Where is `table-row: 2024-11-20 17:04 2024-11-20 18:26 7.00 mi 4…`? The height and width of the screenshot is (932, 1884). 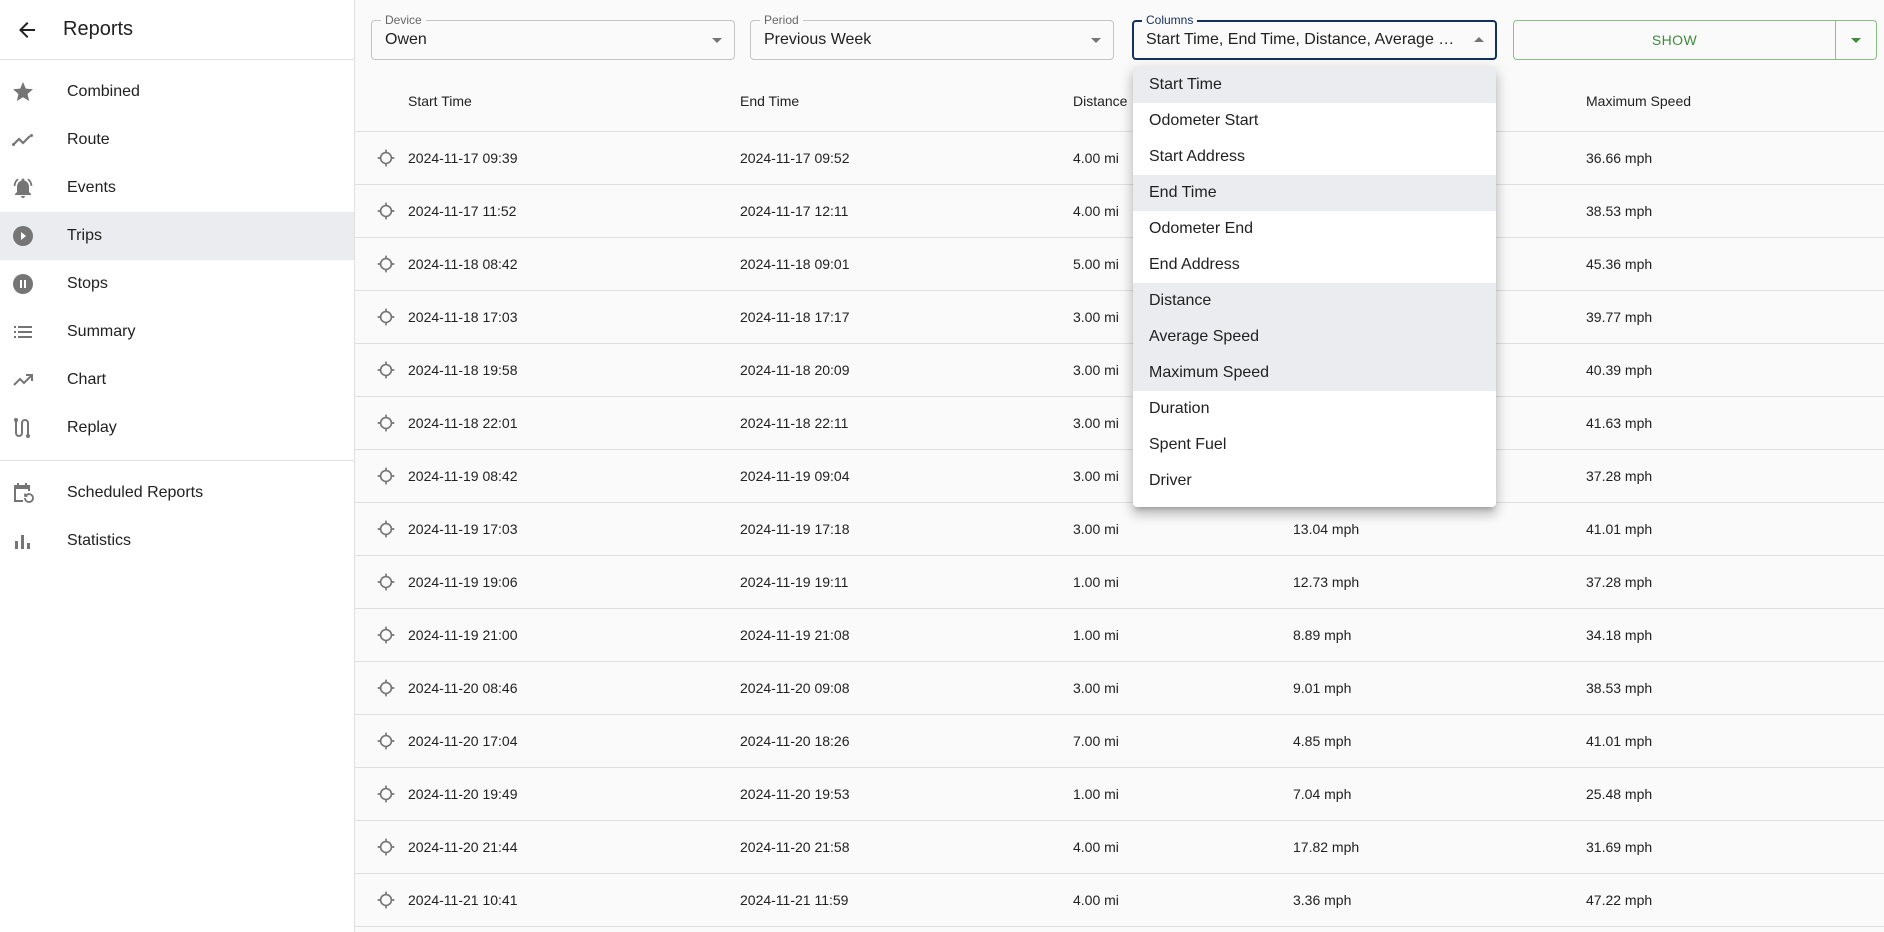
table-row: 2024-11-20 17:04 2024-11-20 18:26 7.00 mi 4… is located at coordinates (1119, 741).